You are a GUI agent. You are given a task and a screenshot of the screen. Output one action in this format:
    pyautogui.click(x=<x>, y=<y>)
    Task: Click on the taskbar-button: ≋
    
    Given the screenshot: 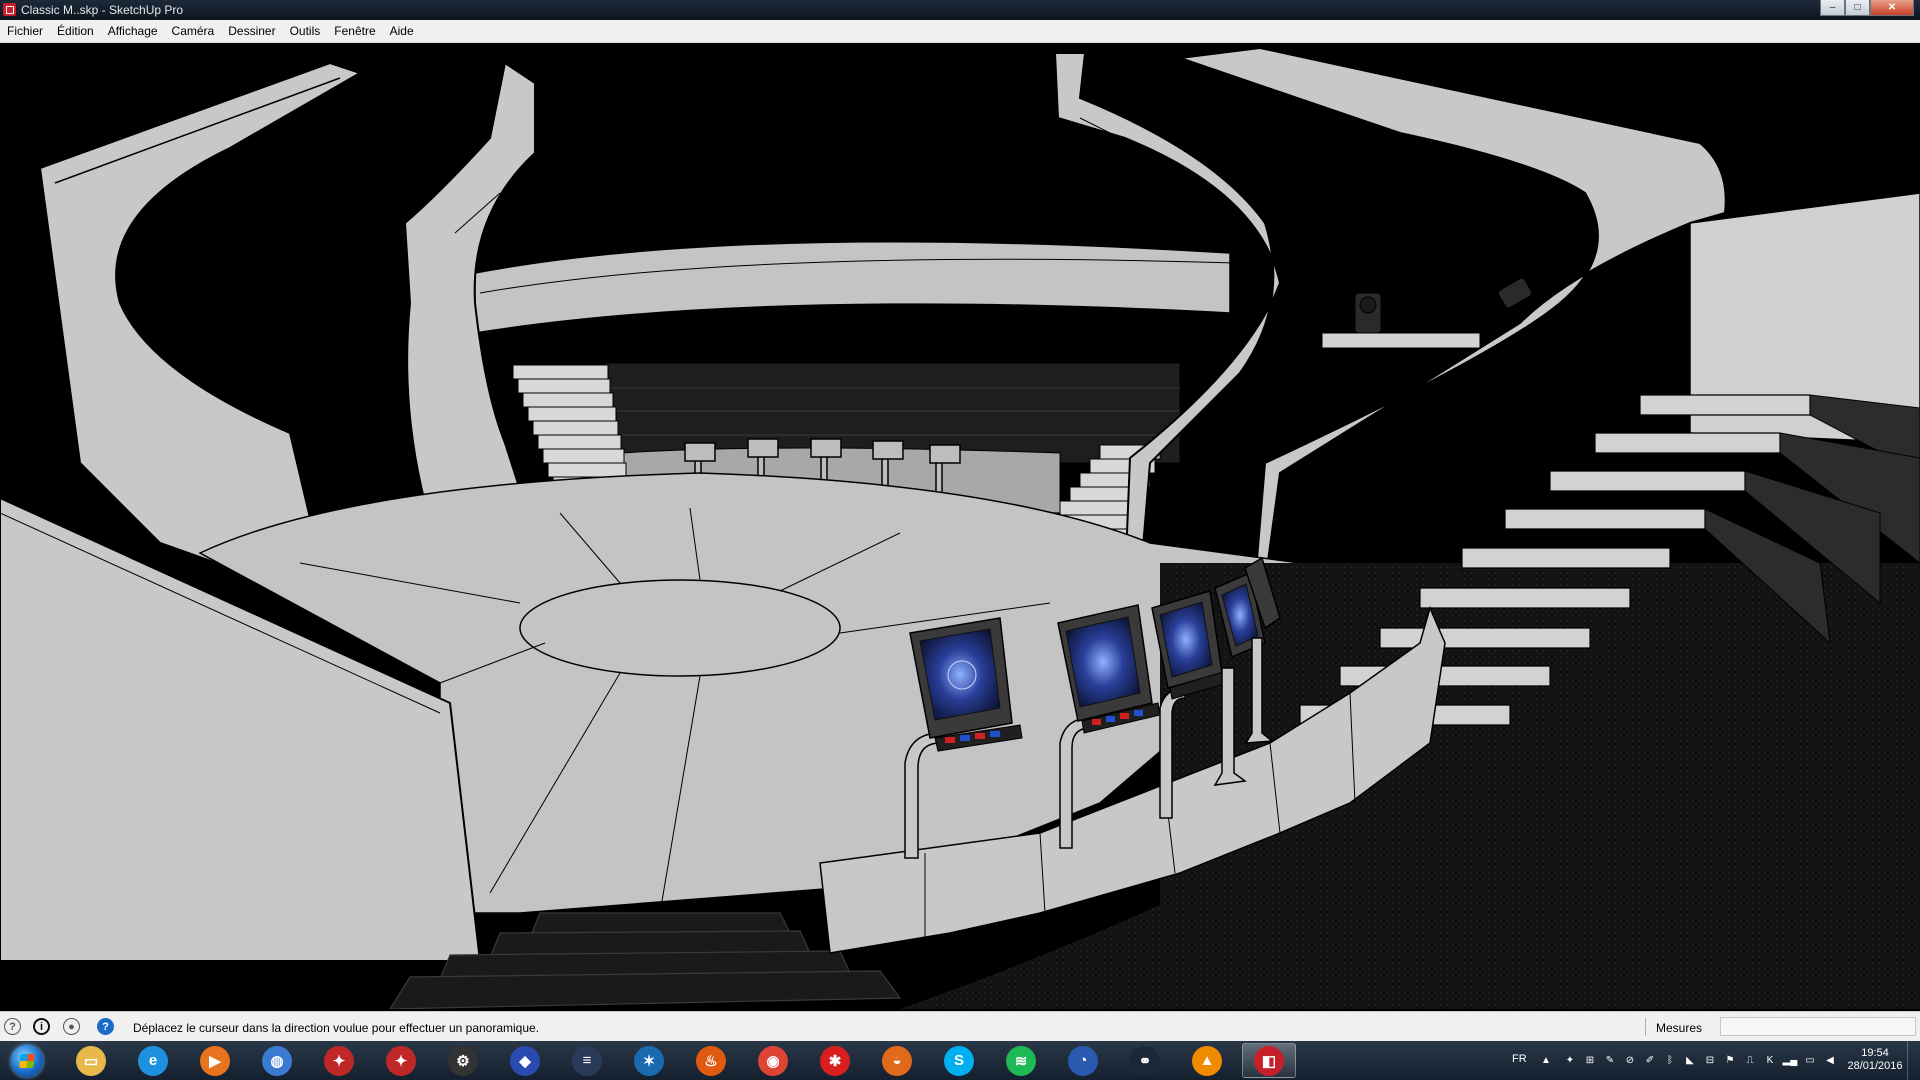 What is the action you would take?
    pyautogui.click(x=1021, y=1060)
    